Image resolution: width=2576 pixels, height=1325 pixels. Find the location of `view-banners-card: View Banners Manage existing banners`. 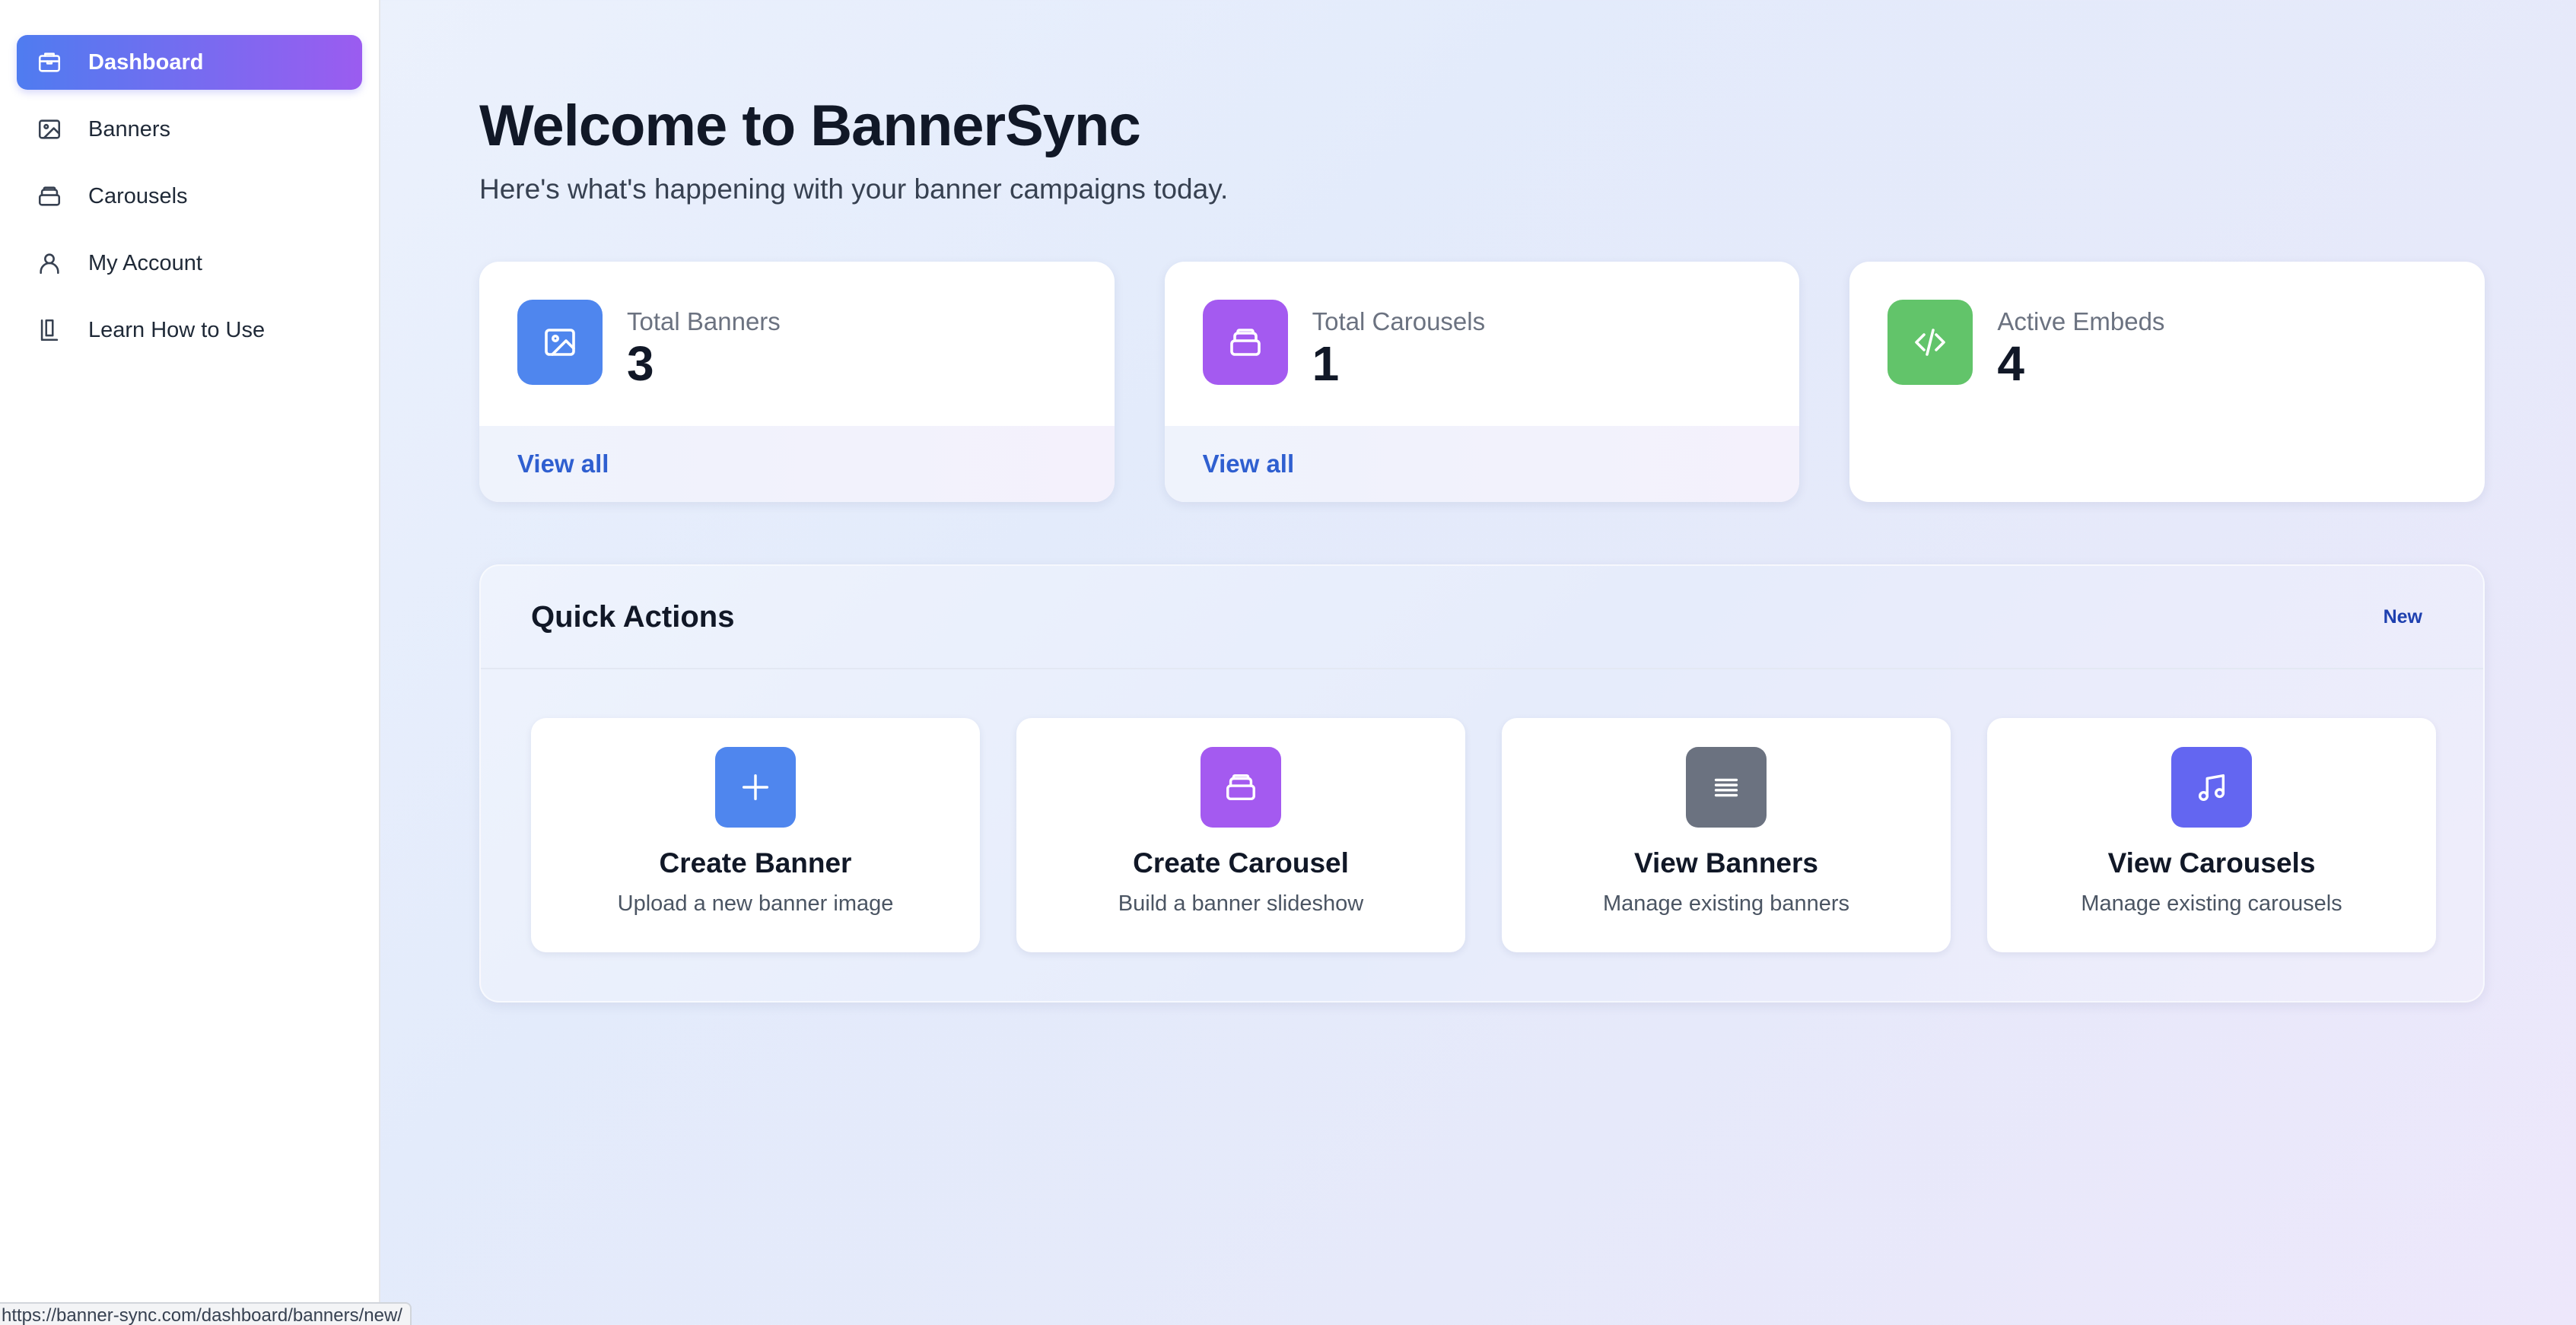

view-banners-card: View Banners Manage existing banners is located at coordinates (1726, 835).